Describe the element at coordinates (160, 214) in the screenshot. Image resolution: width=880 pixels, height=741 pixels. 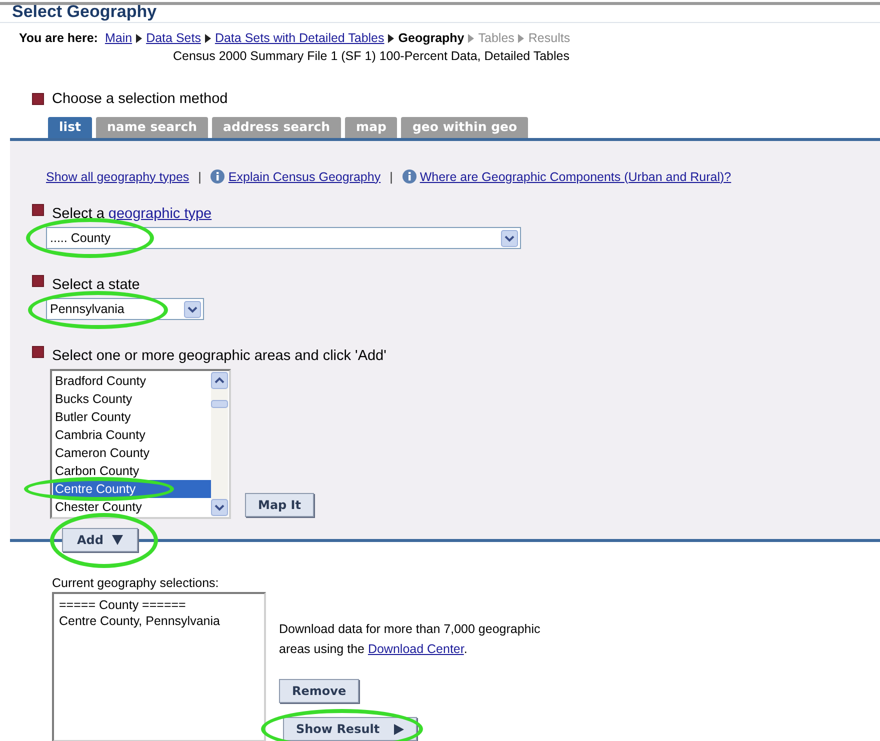
I see `glossary-link: geographic type` at that location.